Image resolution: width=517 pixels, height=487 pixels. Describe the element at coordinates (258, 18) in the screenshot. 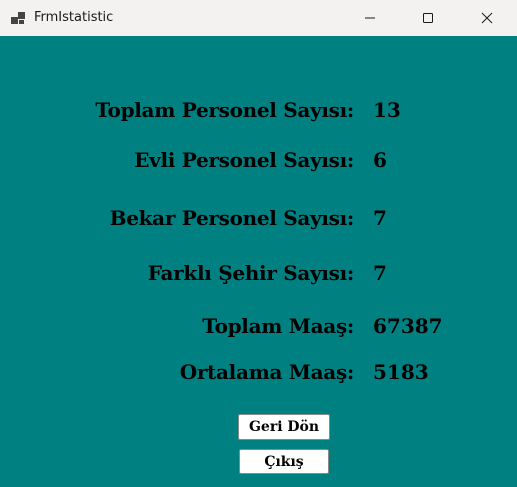

I see `title-bar: FrmIstatistic` at that location.